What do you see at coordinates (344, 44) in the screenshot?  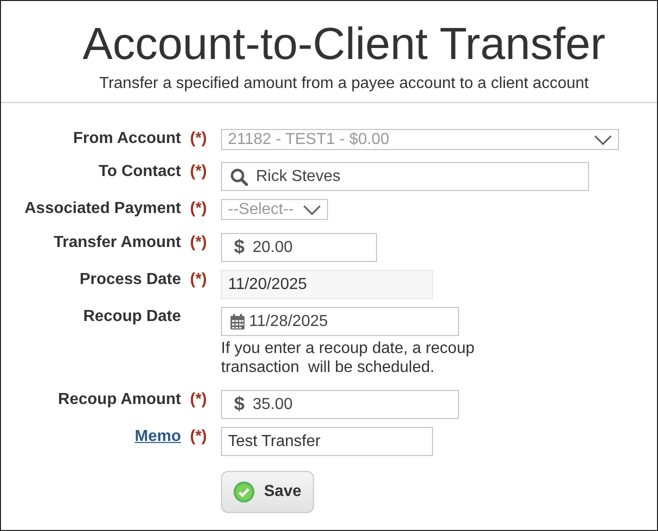 I see `page-title: Account-to-Client Transfer` at bounding box center [344, 44].